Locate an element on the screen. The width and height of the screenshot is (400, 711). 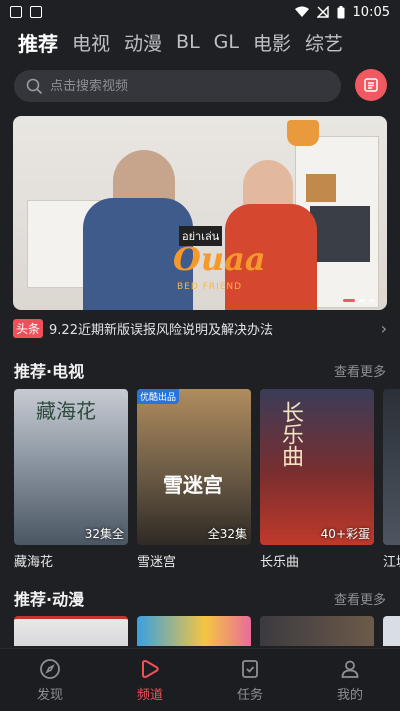
section-title: 推荐·电视 is located at coordinates (49, 371).